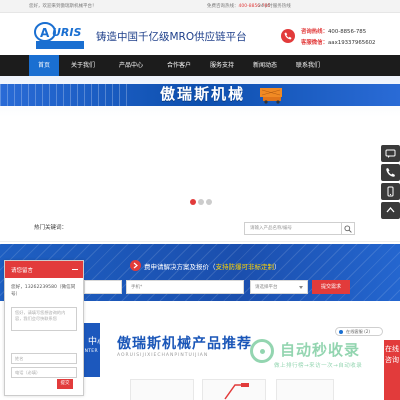 The height and width of the screenshot is (400, 400). I want to click on header-contacts: 咨询热线：400-8856-785 客服微信：aax19337965602, so click(338, 38).